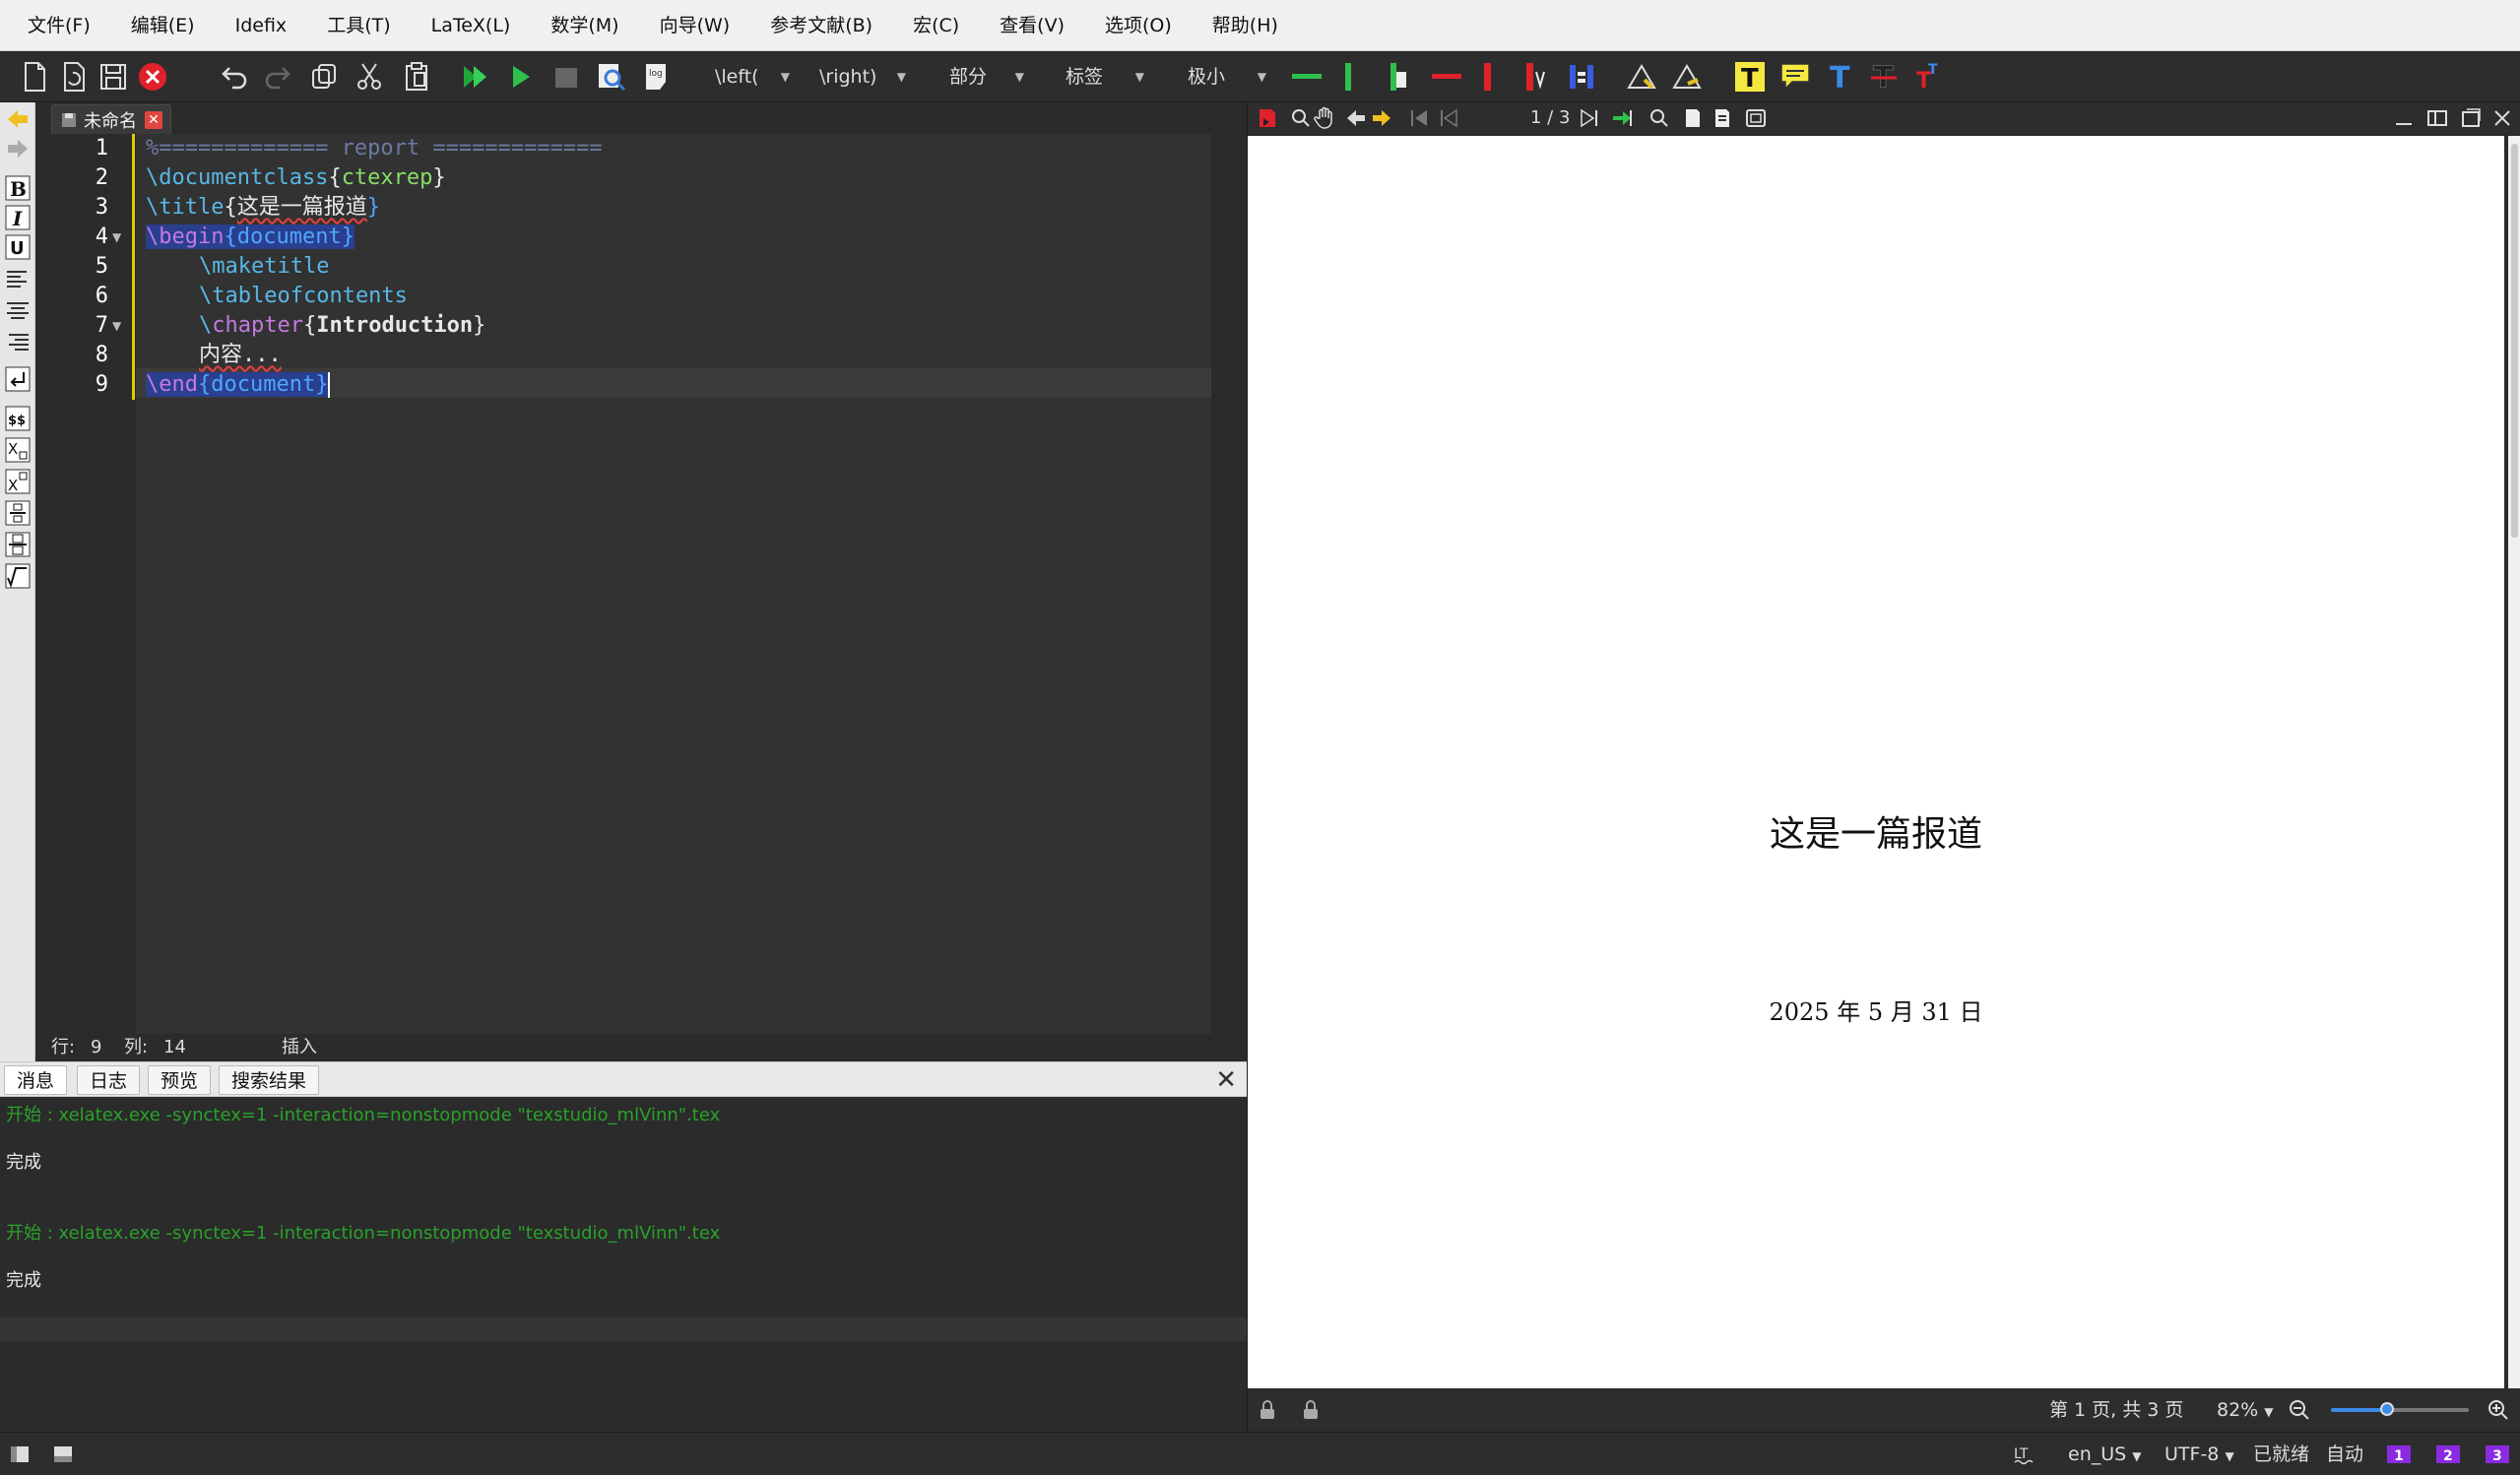 The height and width of the screenshot is (1475, 2520). Describe the element at coordinates (2387, 1409) in the screenshot. I see `zoom-slider-handle` at that location.